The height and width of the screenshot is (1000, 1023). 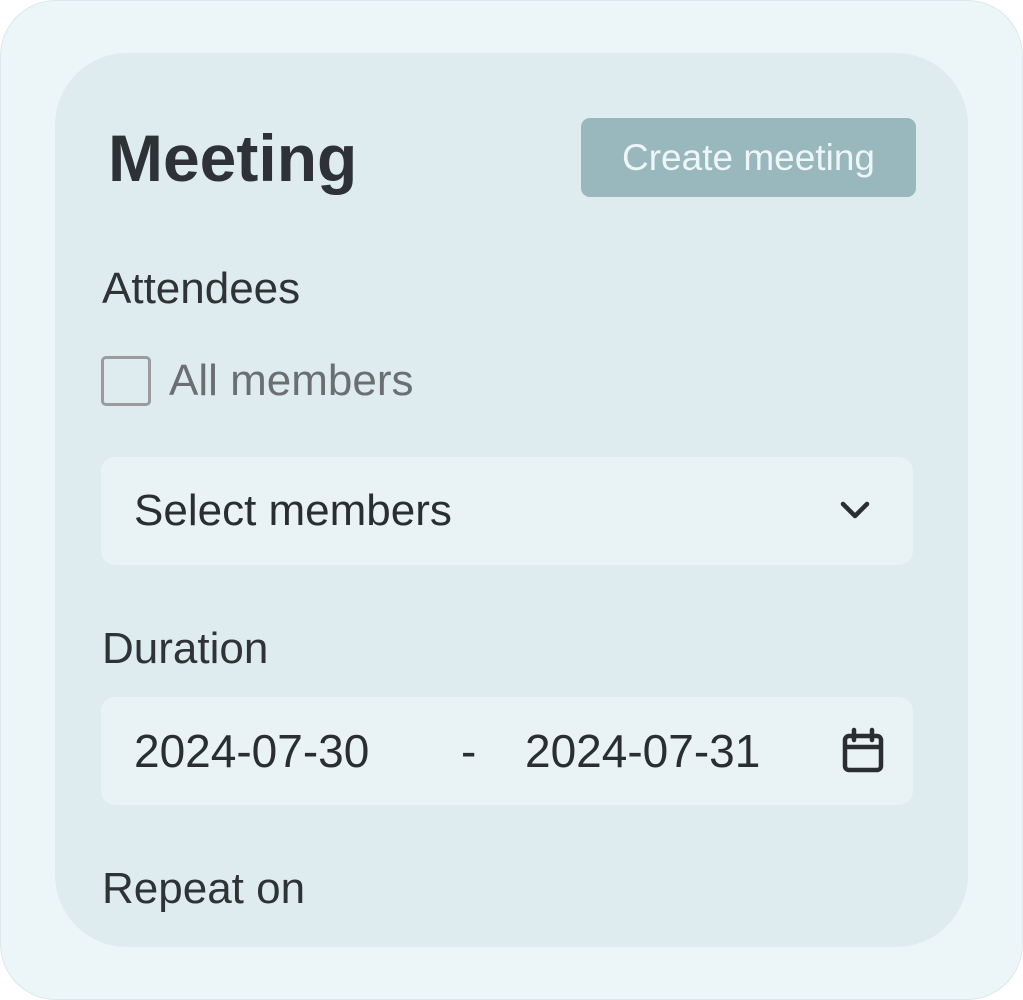 I want to click on select-members-dropdown: Select members, so click(x=507, y=511).